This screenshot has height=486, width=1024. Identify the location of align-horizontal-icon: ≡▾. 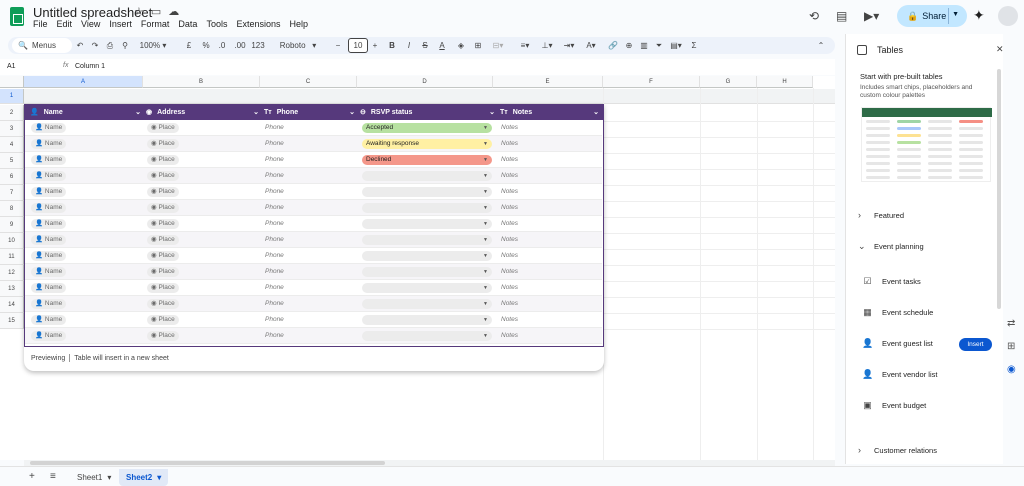
(525, 45).